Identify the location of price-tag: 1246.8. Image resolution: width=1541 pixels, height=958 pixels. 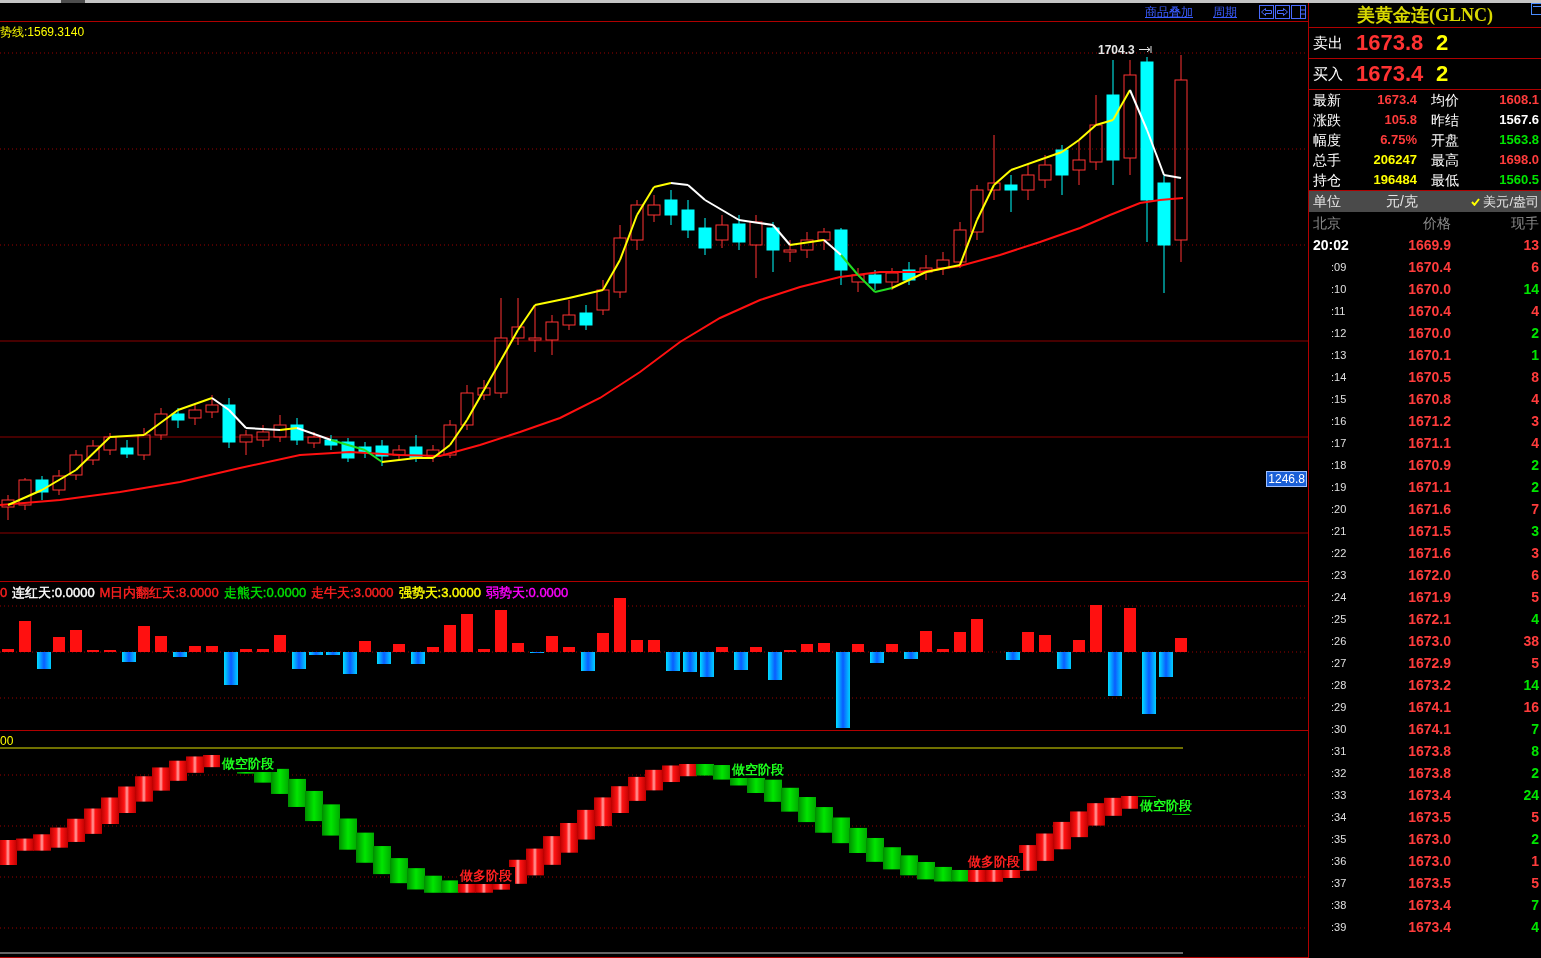
(1286, 479).